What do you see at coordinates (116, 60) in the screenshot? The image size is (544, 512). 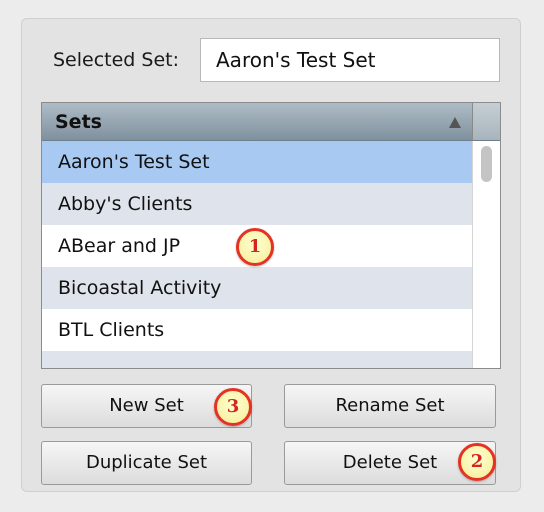 I see `selected-set-label: Selected Set:` at bounding box center [116, 60].